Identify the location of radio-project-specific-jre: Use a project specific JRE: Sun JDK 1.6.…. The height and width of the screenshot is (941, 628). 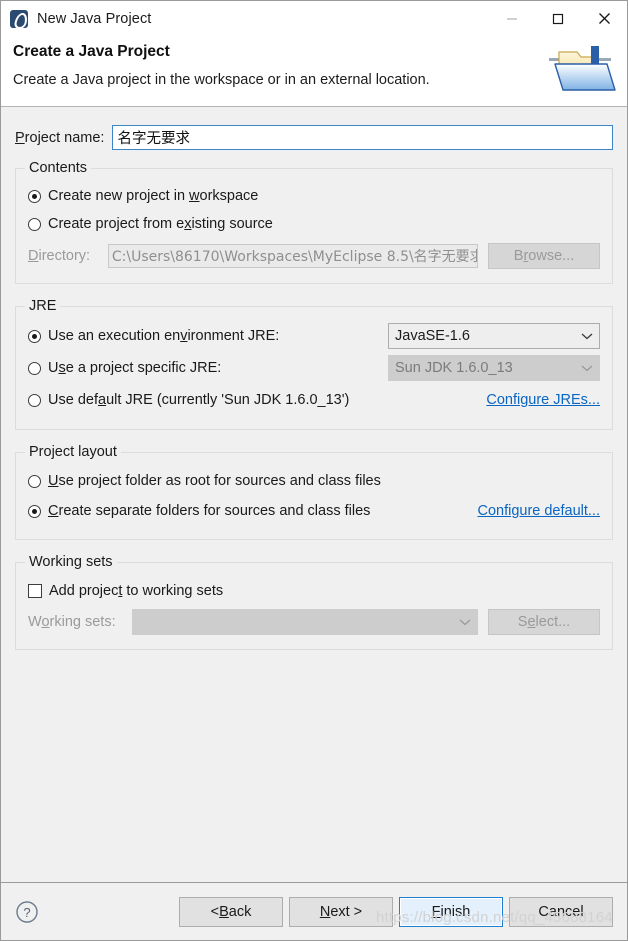
(314, 368).